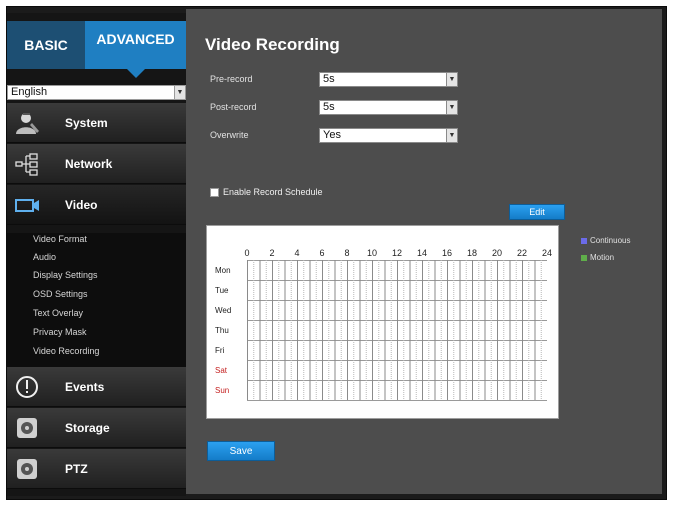 The image size is (673, 506). Describe the element at coordinates (222, 390) in the screenshot. I see `day-label-sun: Sun` at that location.